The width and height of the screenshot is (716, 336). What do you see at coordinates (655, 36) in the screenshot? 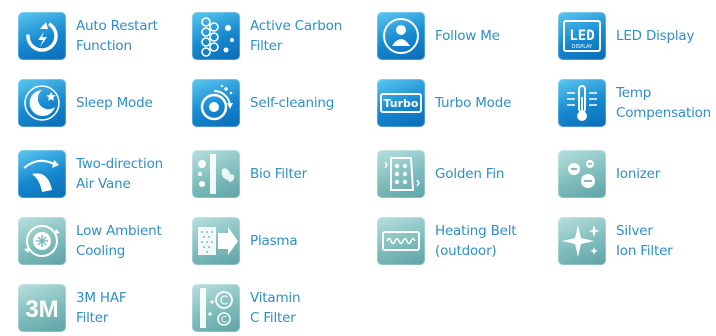
I see `feature-label: LED Display` at bounding box center [655, 36].